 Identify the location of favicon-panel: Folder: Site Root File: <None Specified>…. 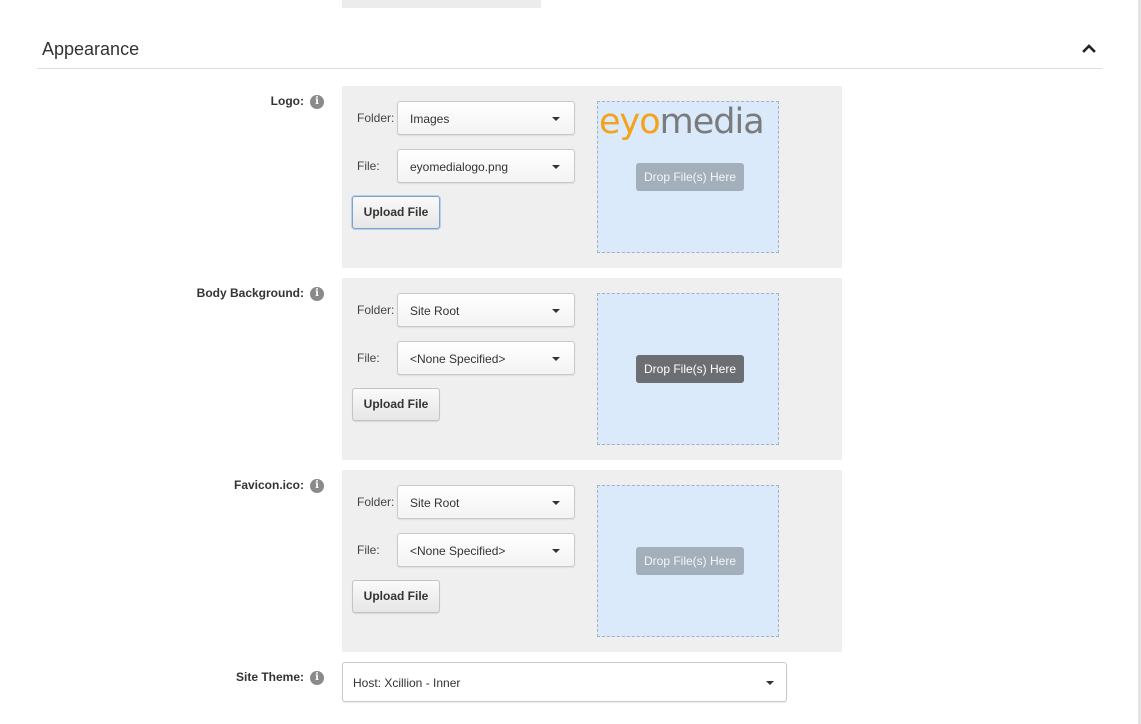
(592, 561).